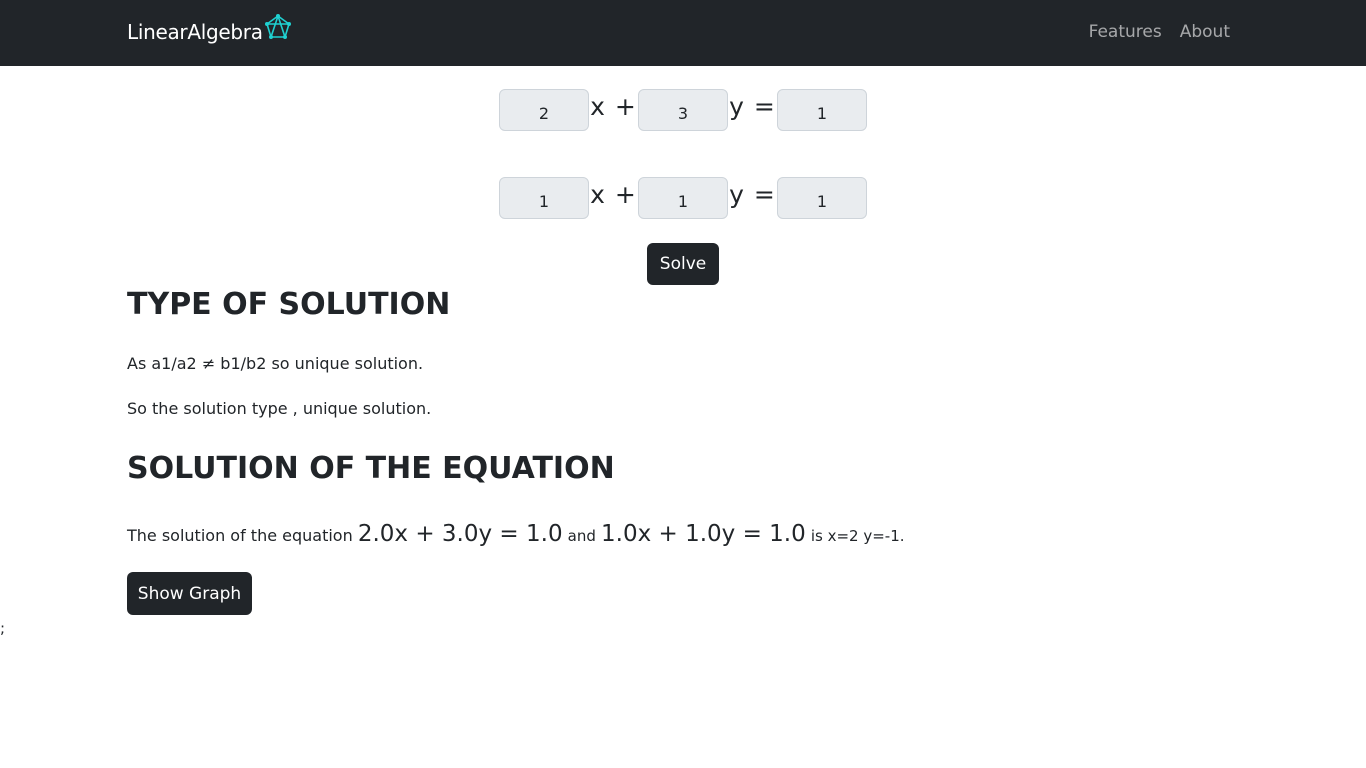 The height and width of the screenshot is (768, 1366). Describe the element at coordinates (1125, 32) in the screenshot. I see `nav-link-features: Features` at that location.